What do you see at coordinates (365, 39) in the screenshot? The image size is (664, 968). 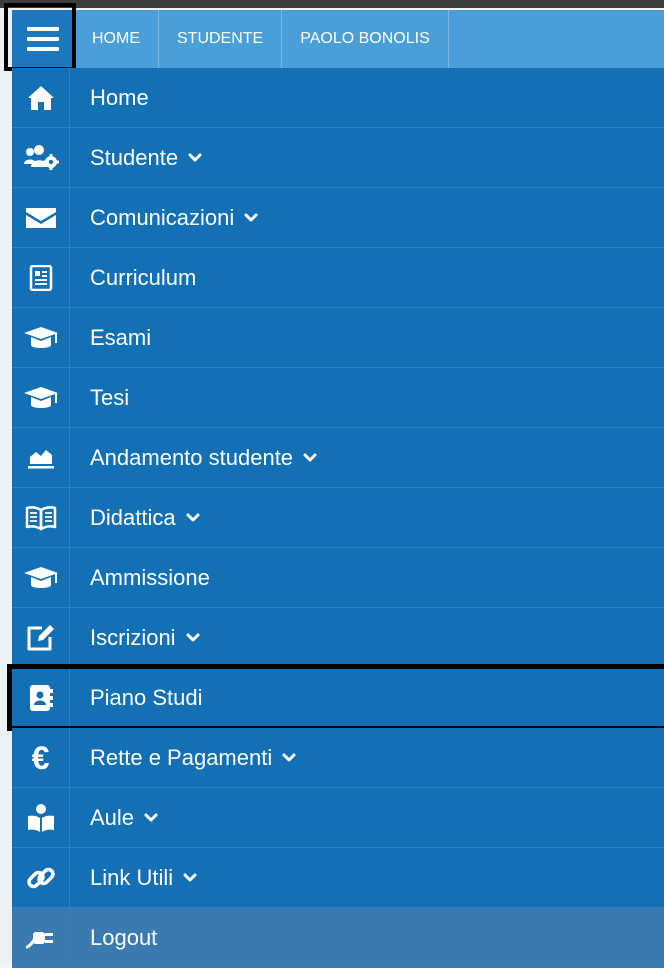 I see `breadcrumb-user: PAOLO BONOLIS` at bounding box center [365, 39].